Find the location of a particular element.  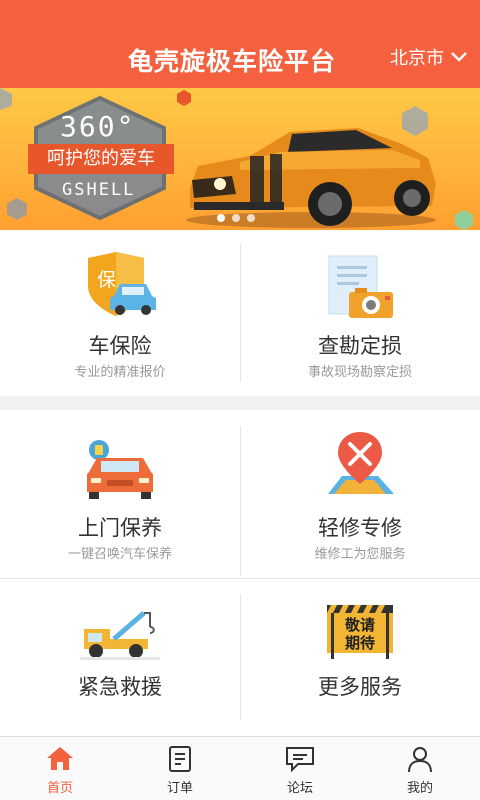

city-selector: 北京市 is located at coordinates (429, 57).